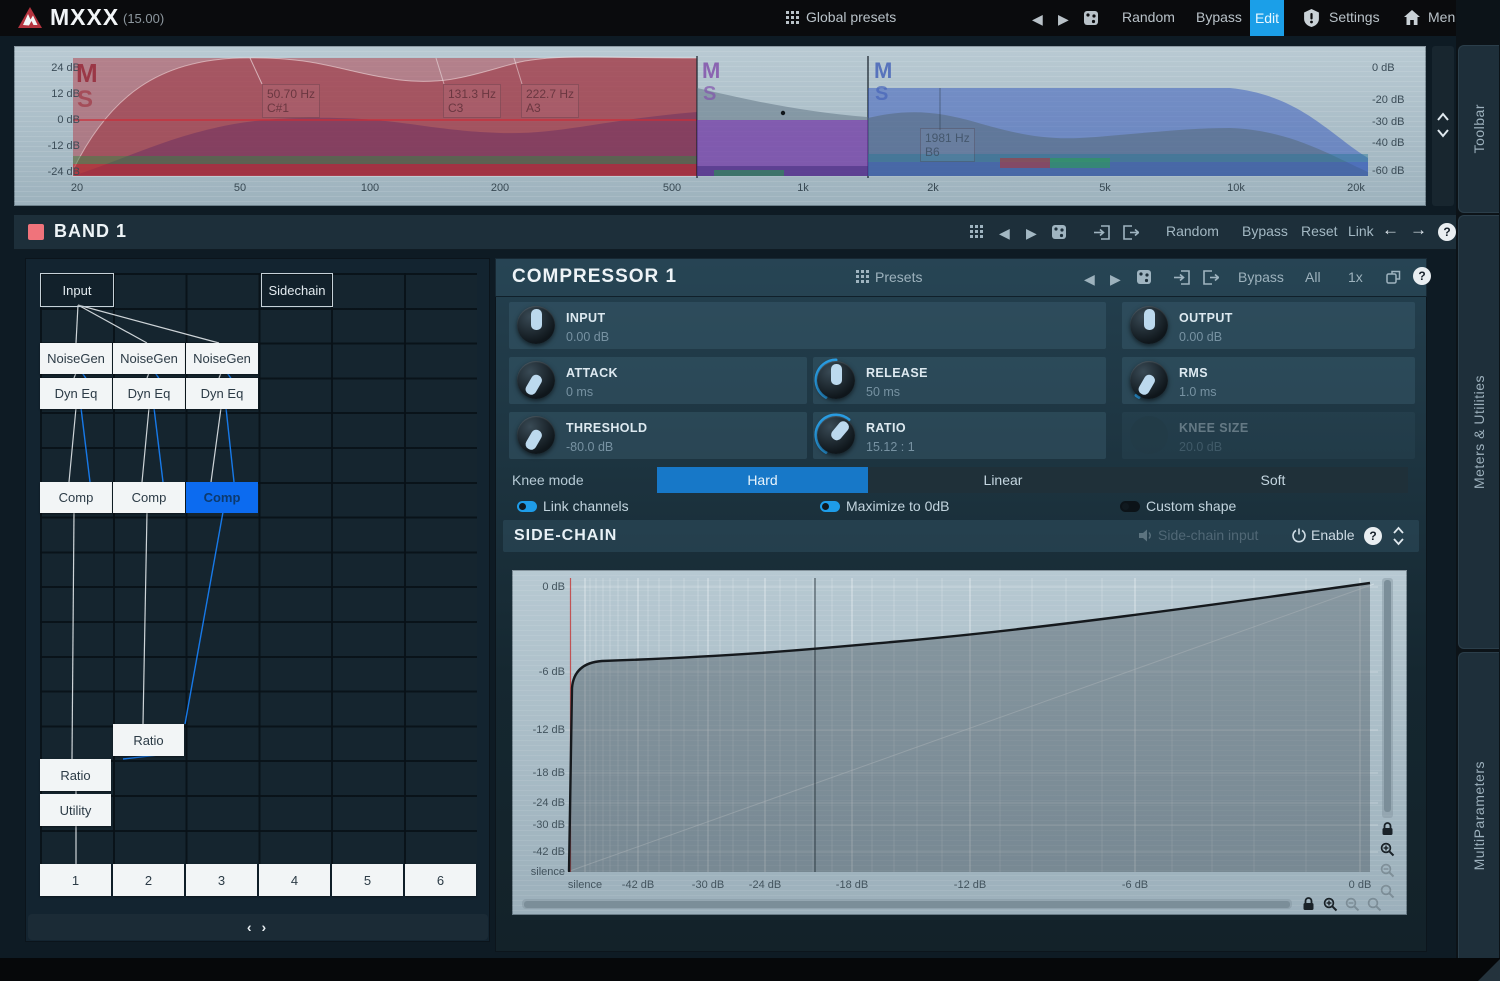  What do you see at coordinates (536, 380) in the screenshot?
I see `attack-knob` at bounding box center [536, 380].